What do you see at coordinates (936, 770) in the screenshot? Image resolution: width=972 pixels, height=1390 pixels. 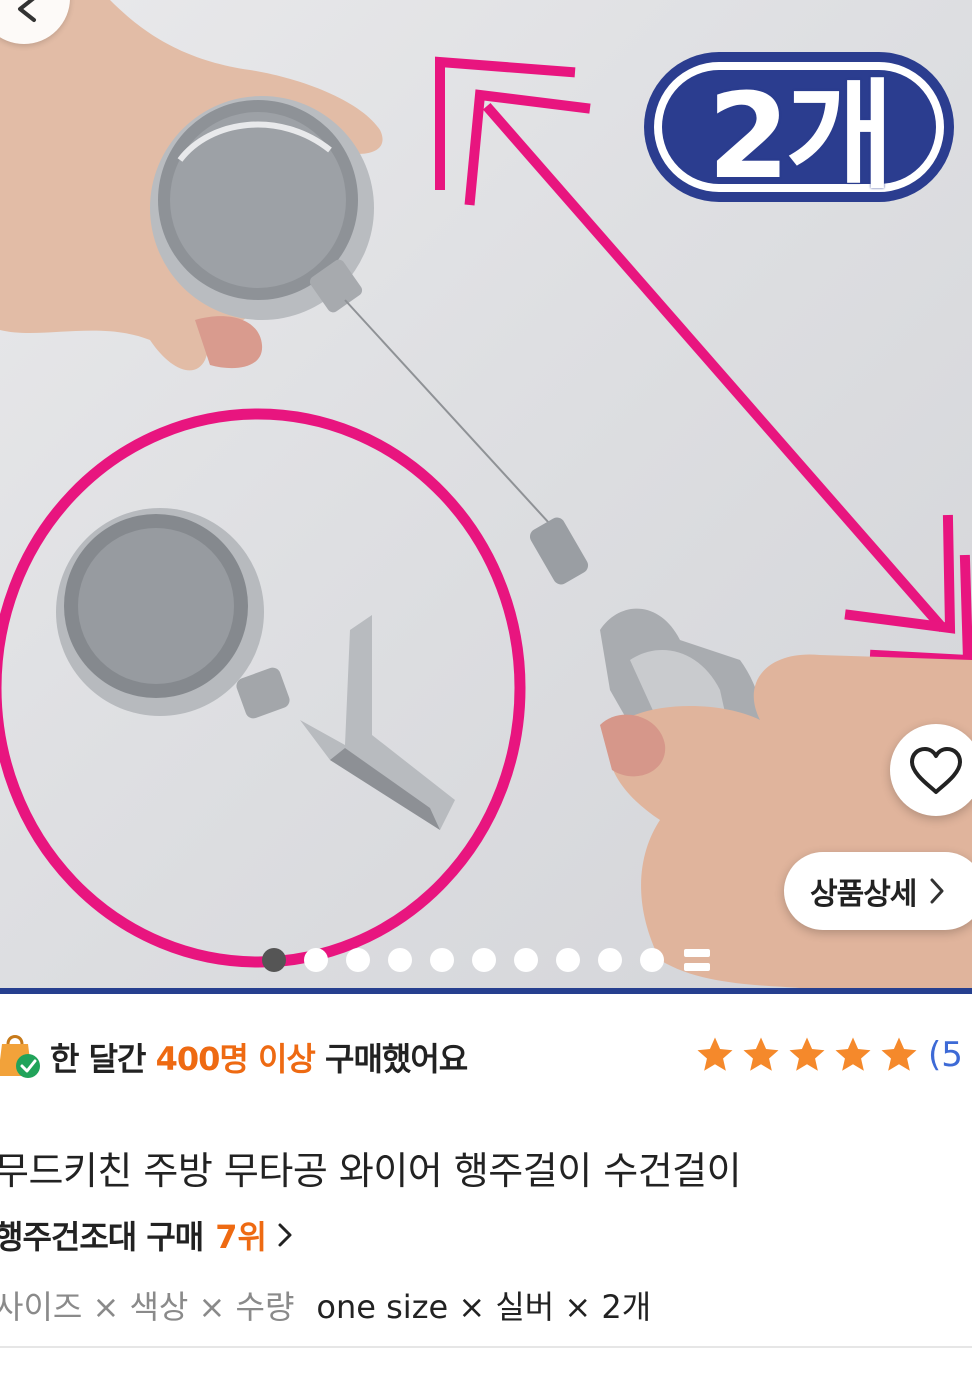 I see `heart-icon` at bounding box center [936, 770].